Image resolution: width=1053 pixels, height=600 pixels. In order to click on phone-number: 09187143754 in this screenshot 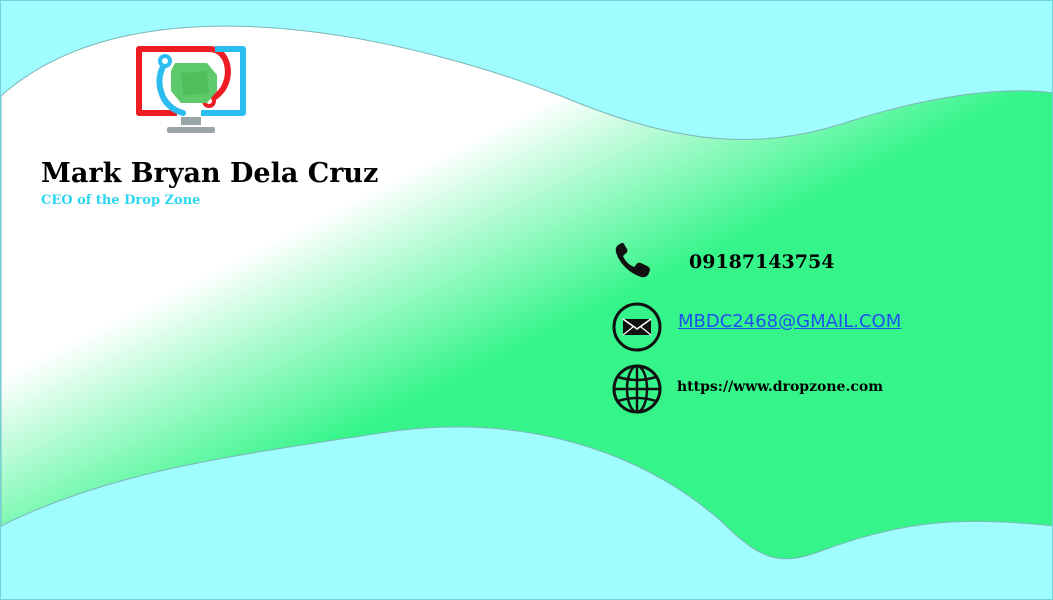, I will do `click(762, 262)`.